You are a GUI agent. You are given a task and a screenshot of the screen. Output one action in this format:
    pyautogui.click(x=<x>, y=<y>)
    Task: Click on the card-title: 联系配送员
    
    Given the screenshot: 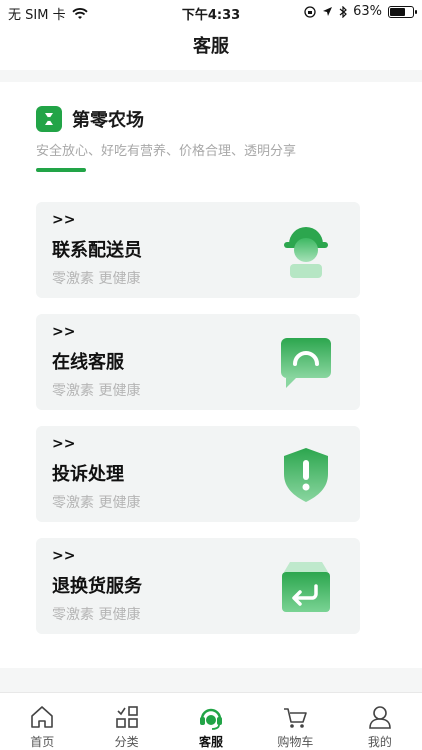 What is the action you would take?
    pyautogui.click(x=97, y=250)
    